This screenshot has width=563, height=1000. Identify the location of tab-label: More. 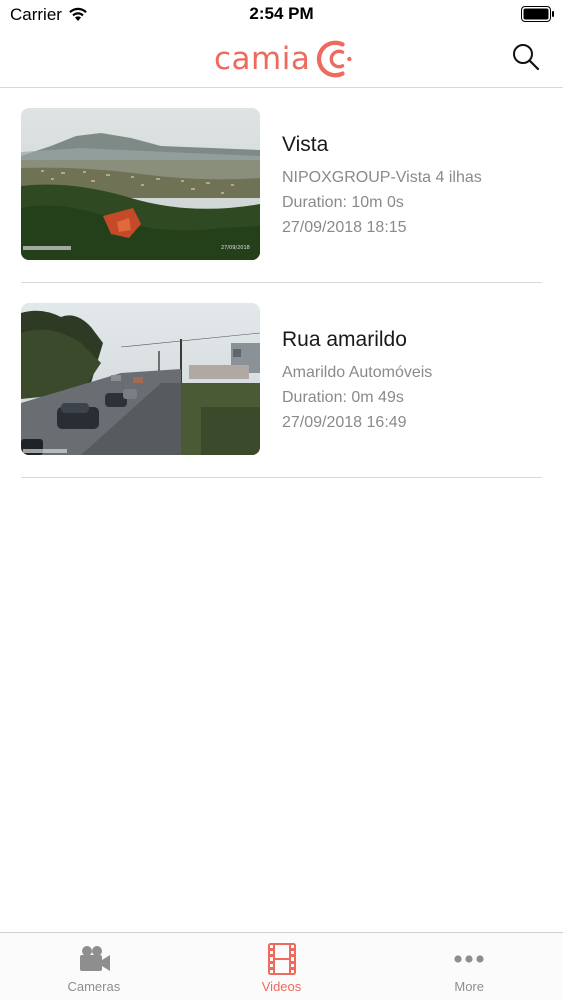
(469, 986).